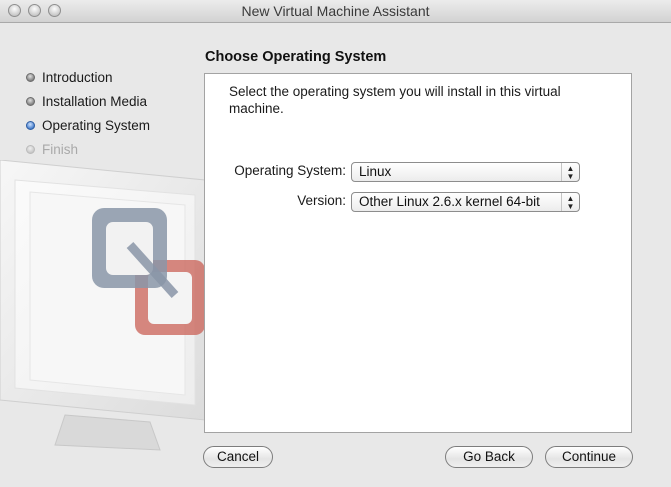  I want to click on step-label: Operating System, so click(96, 125).